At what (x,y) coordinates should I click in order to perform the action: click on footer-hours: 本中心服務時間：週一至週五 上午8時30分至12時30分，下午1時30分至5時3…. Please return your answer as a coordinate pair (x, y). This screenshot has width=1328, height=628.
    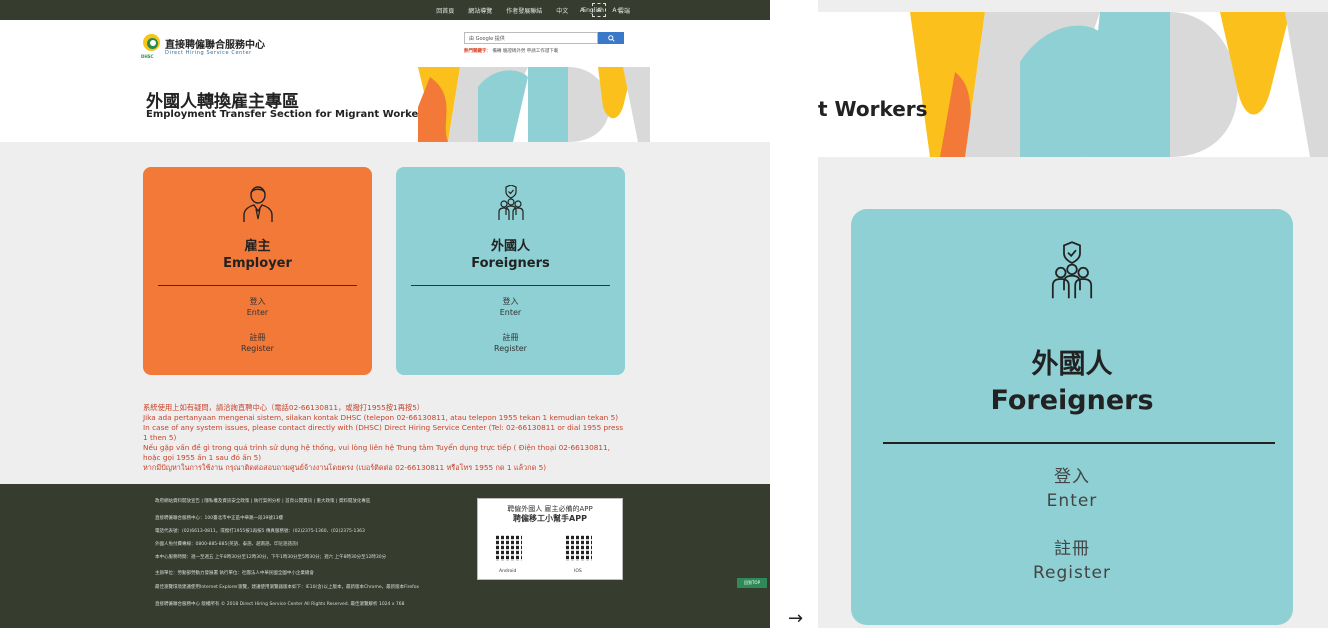
    Looking at the image, I should click on (271, 557).